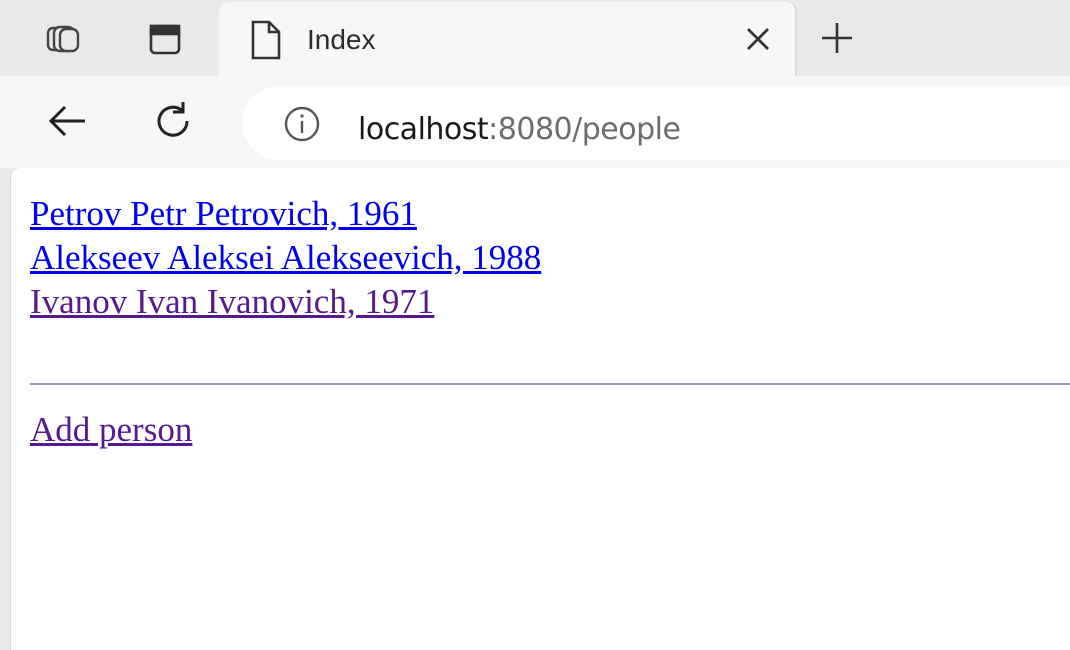  I want to click on add-person-link: Add person, so click(111, 430).